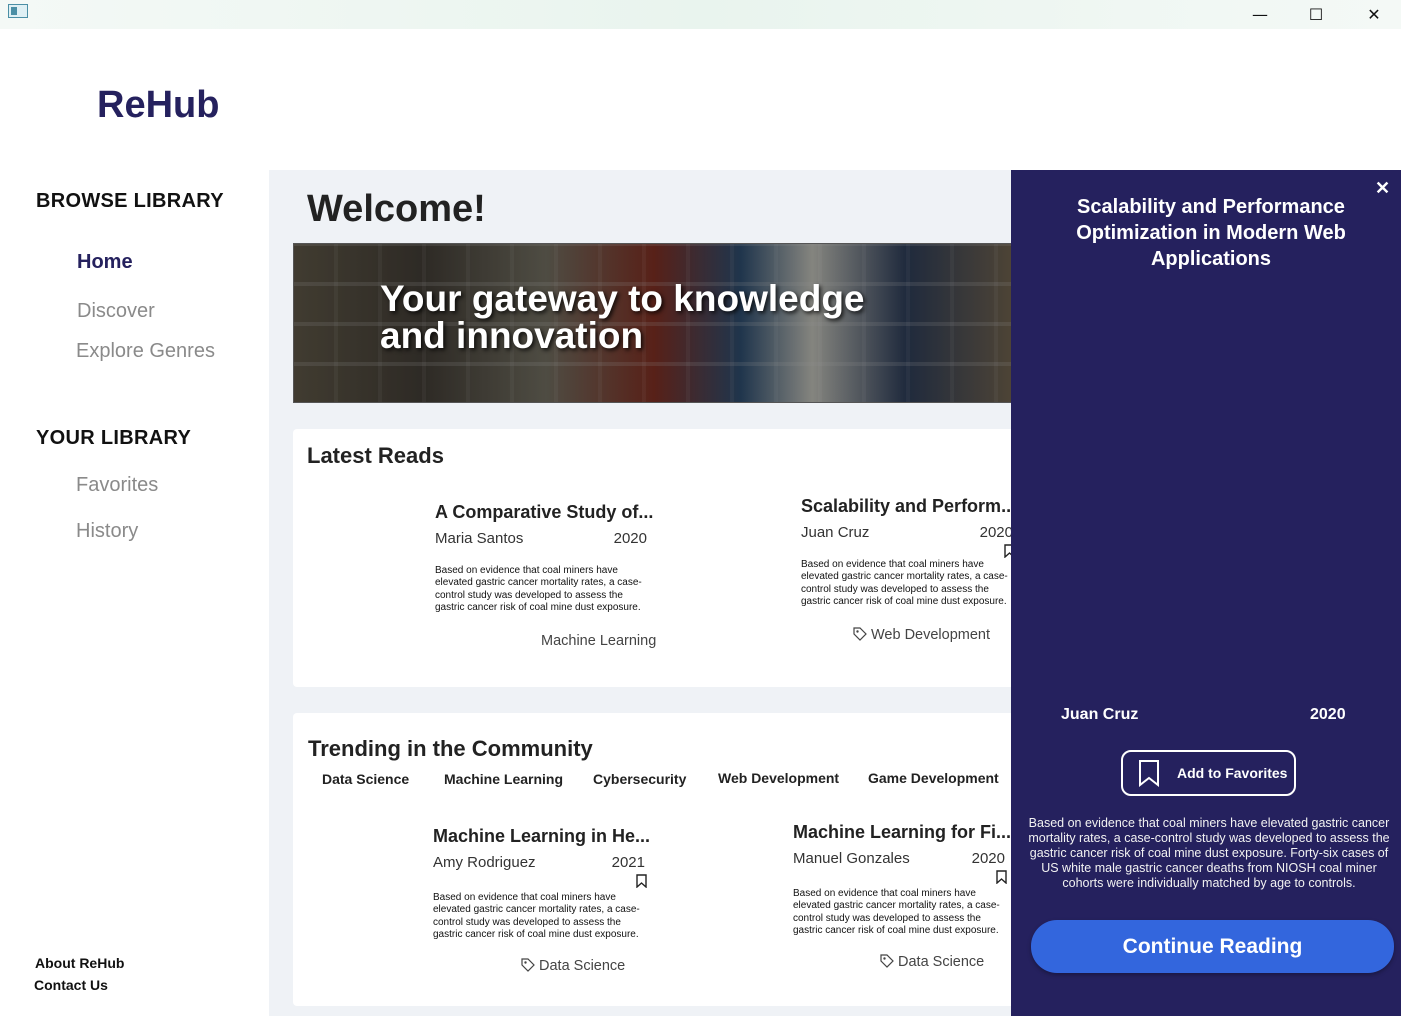  I want to click on continue-reading-button: Continue Reading, so click(1212, 946).